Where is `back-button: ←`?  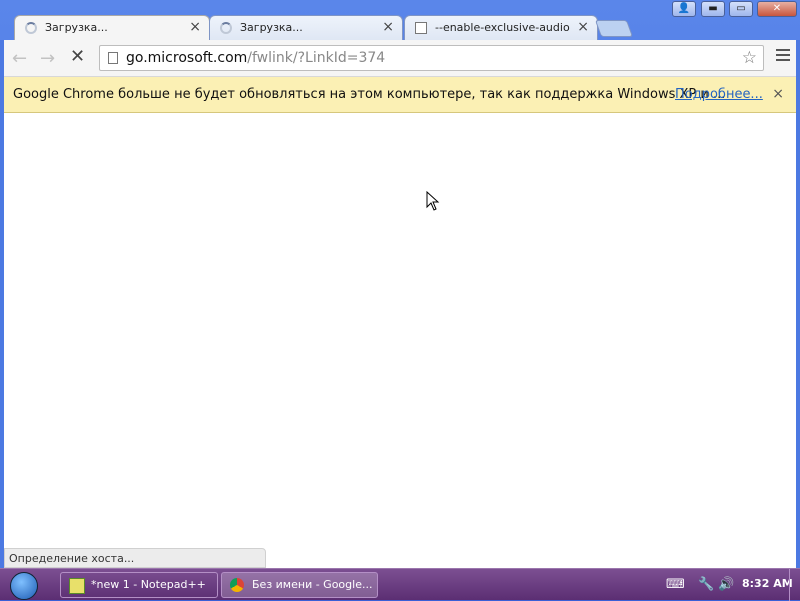 back-button: ← is located at coordinates (19, 58).